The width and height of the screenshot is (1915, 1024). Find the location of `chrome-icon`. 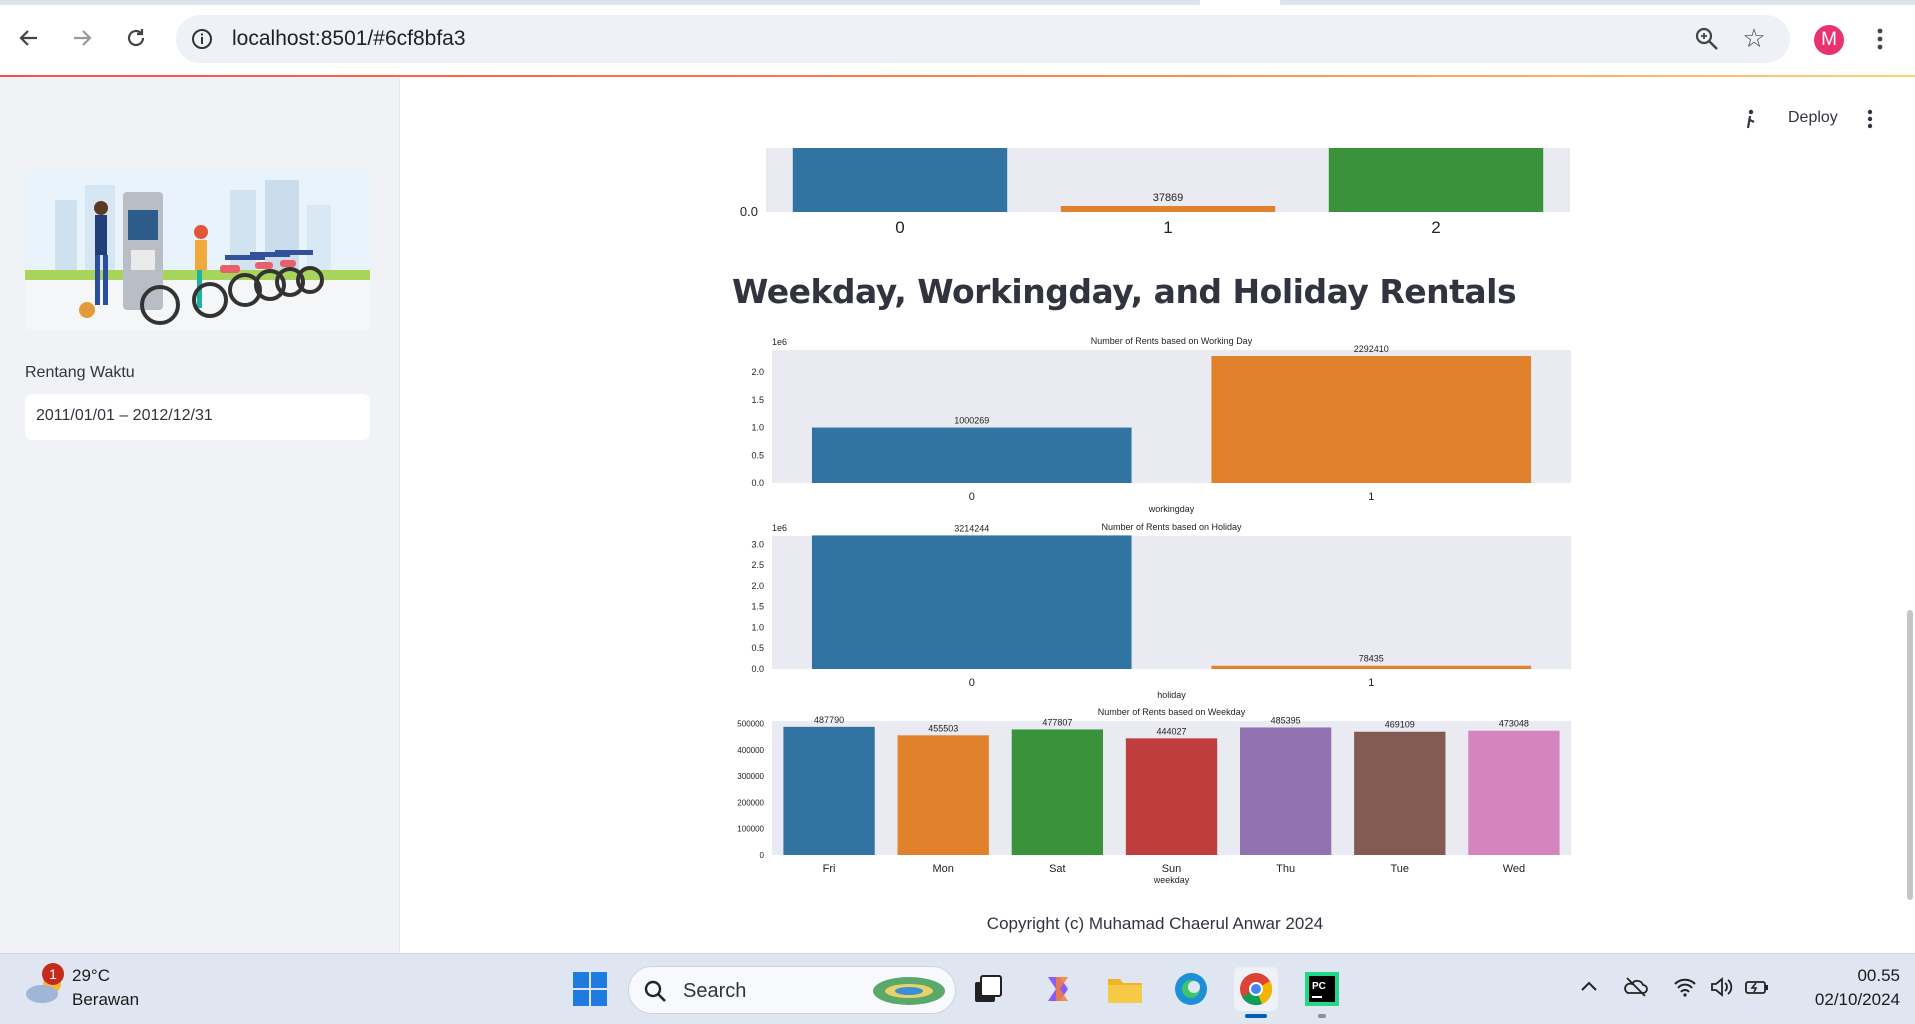

chrome-icon is located at coordinates (1256, 989).